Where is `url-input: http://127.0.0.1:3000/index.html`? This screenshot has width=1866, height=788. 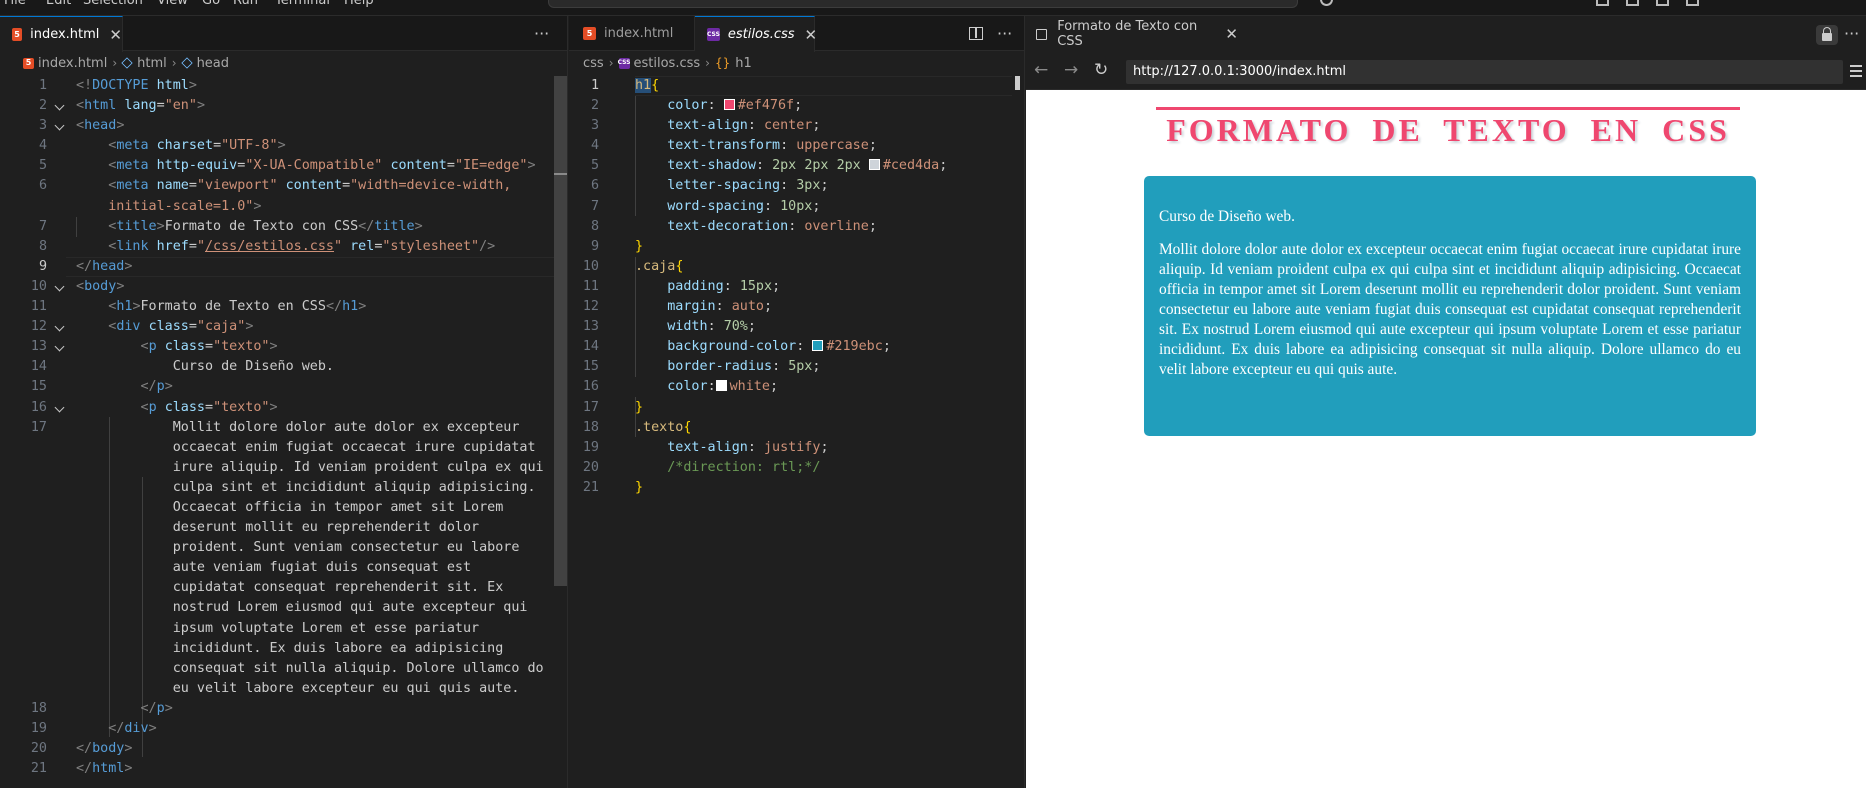 url-input: http://127.0.0.1:3000/index.html is located at coordinates (1484, 72).